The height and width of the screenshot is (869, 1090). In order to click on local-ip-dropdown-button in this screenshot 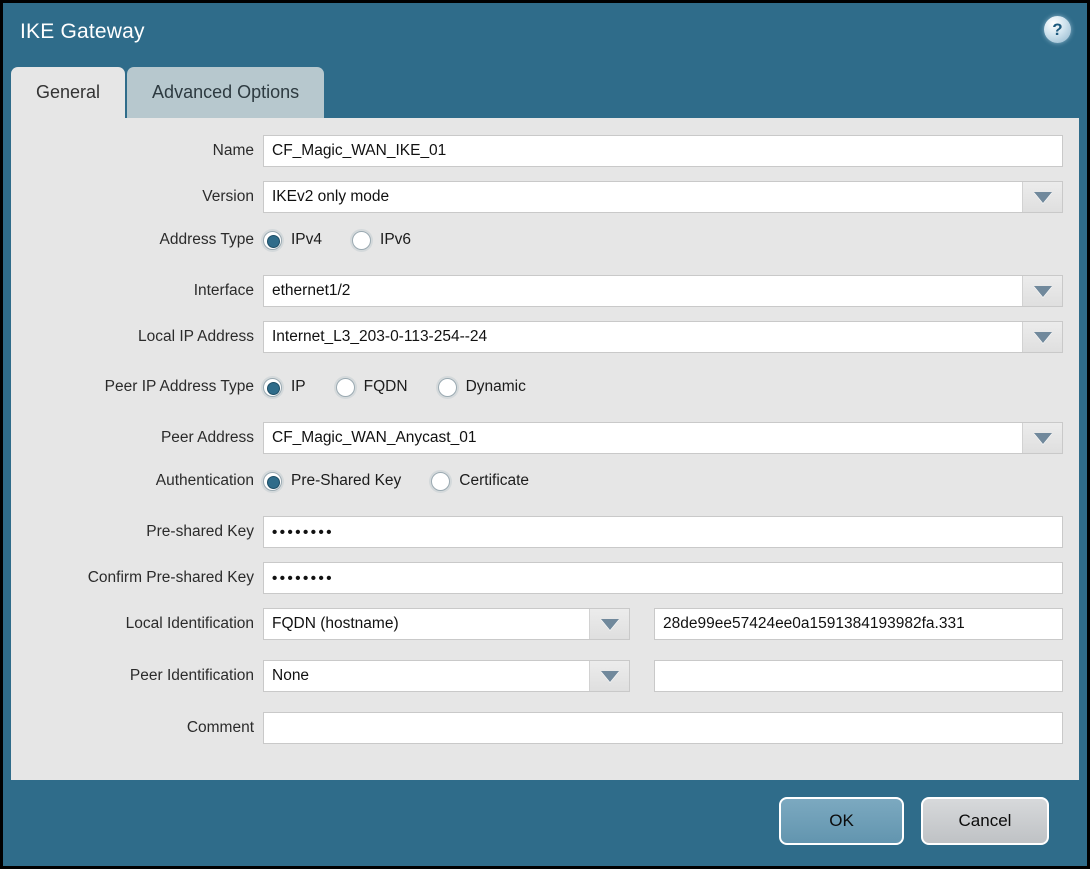, I will do `click(1042, 337)`.